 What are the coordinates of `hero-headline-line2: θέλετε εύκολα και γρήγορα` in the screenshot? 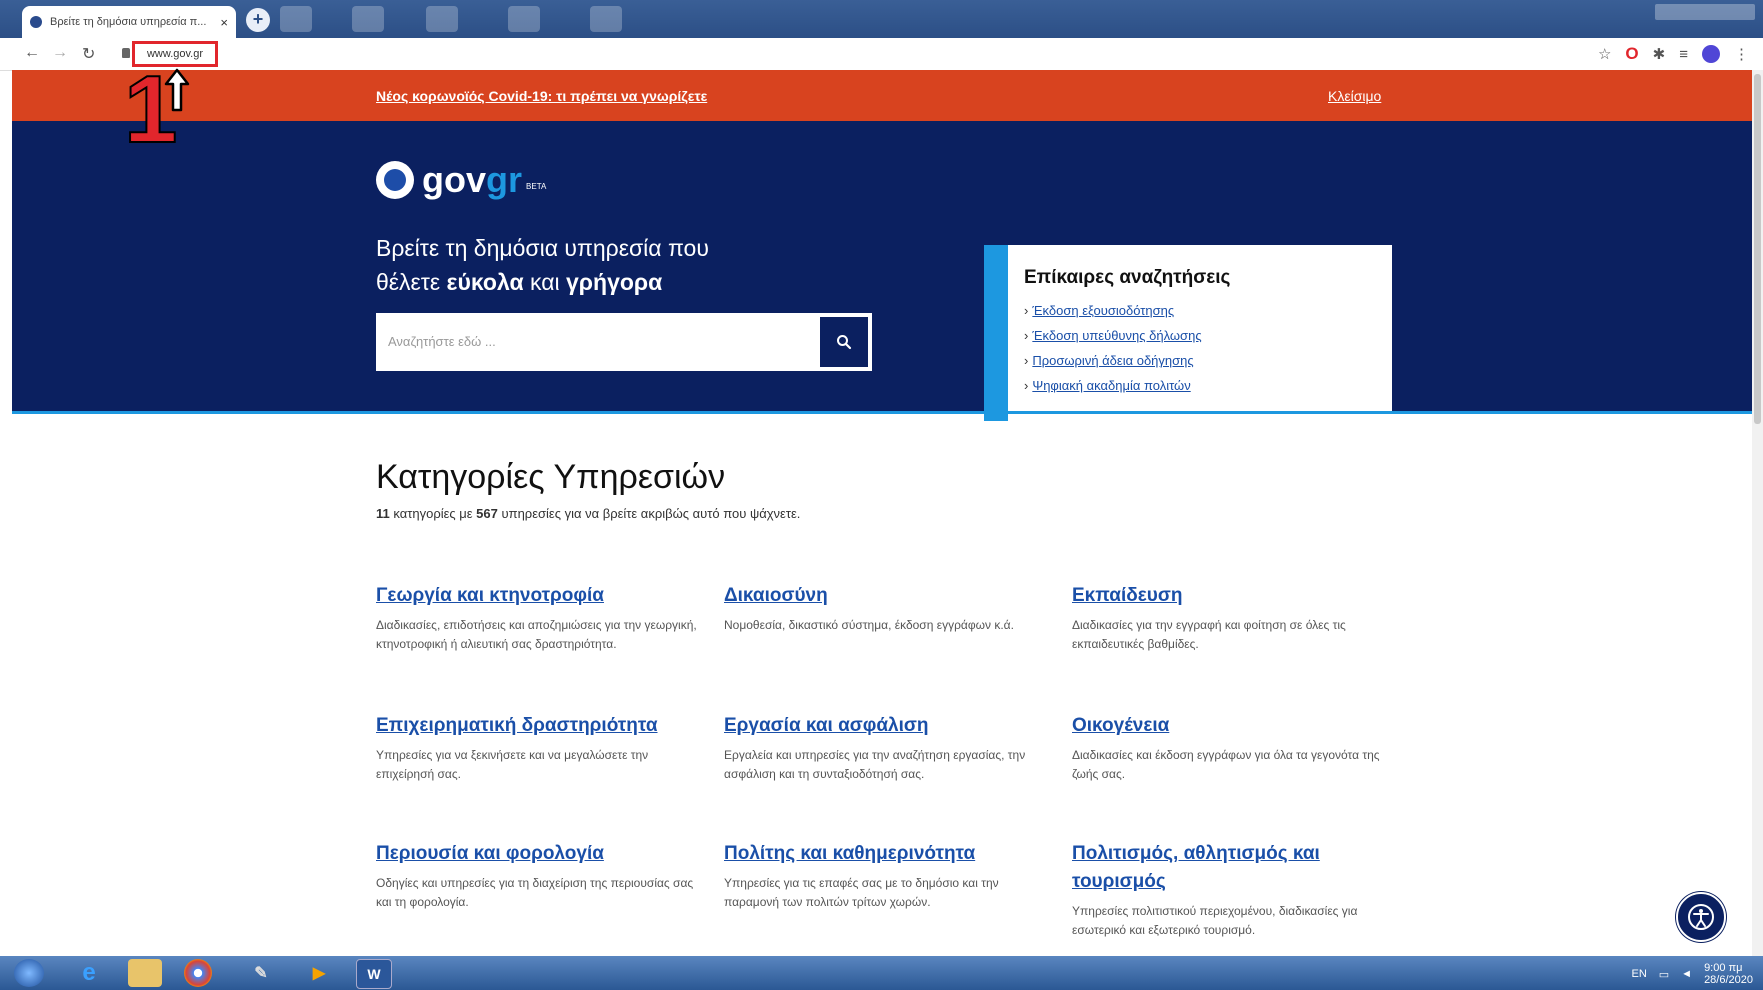 It's located at (542, 282).